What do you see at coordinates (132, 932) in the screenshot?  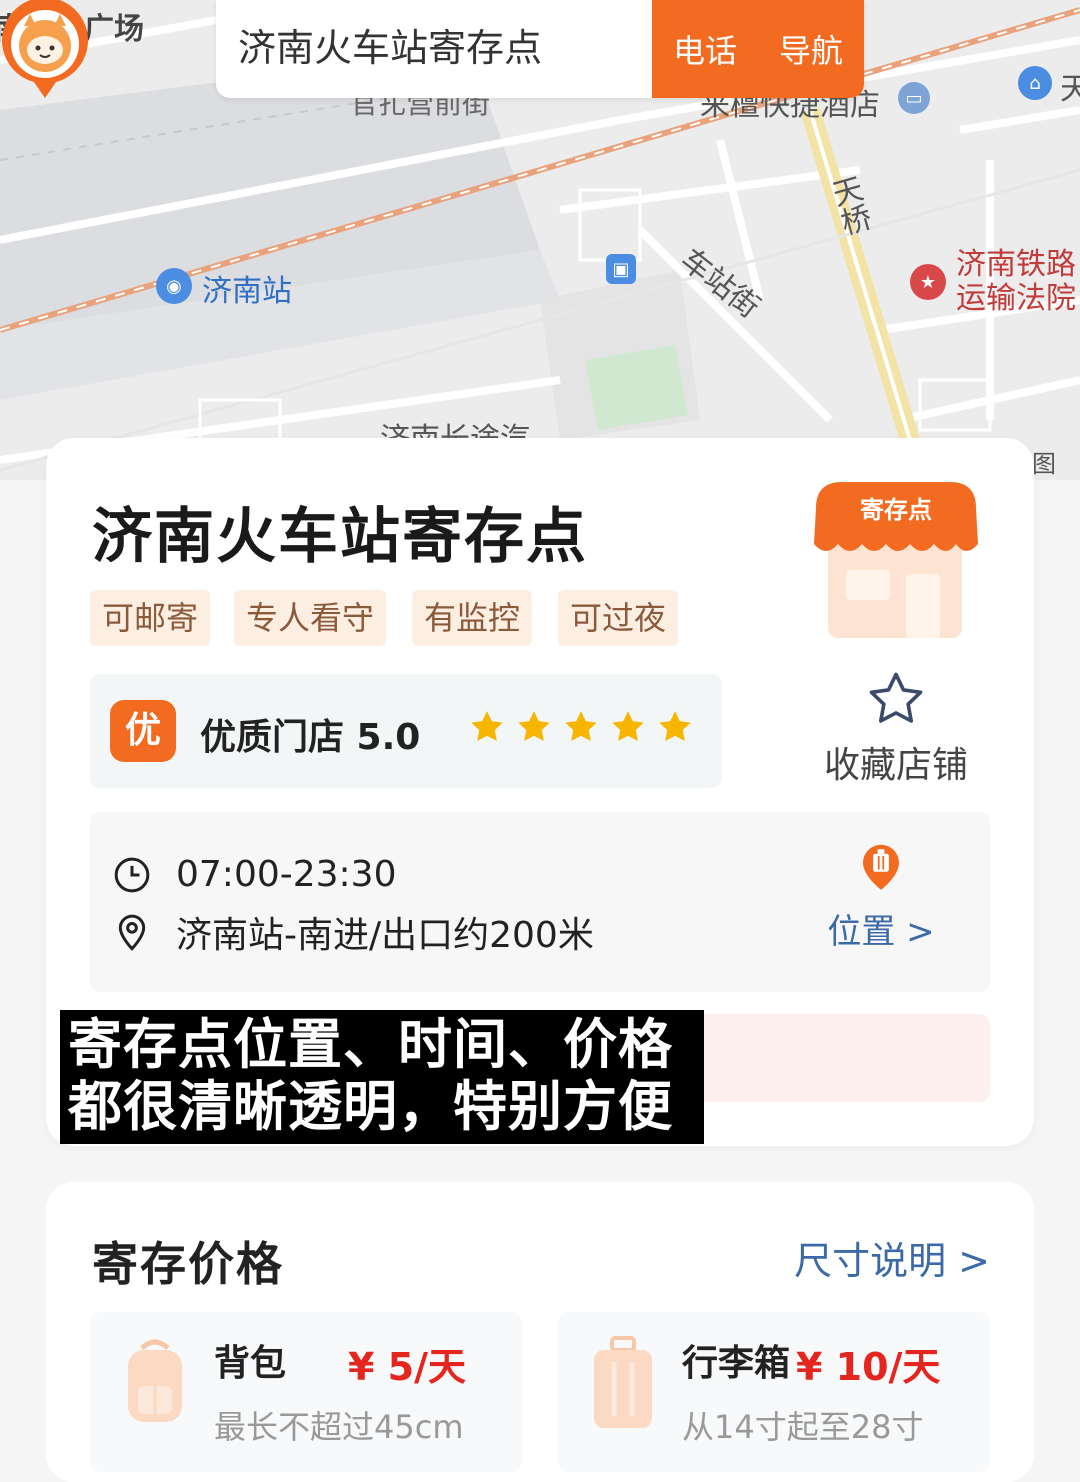 I see `location-marker-icon` at bounding box center [132, 932].